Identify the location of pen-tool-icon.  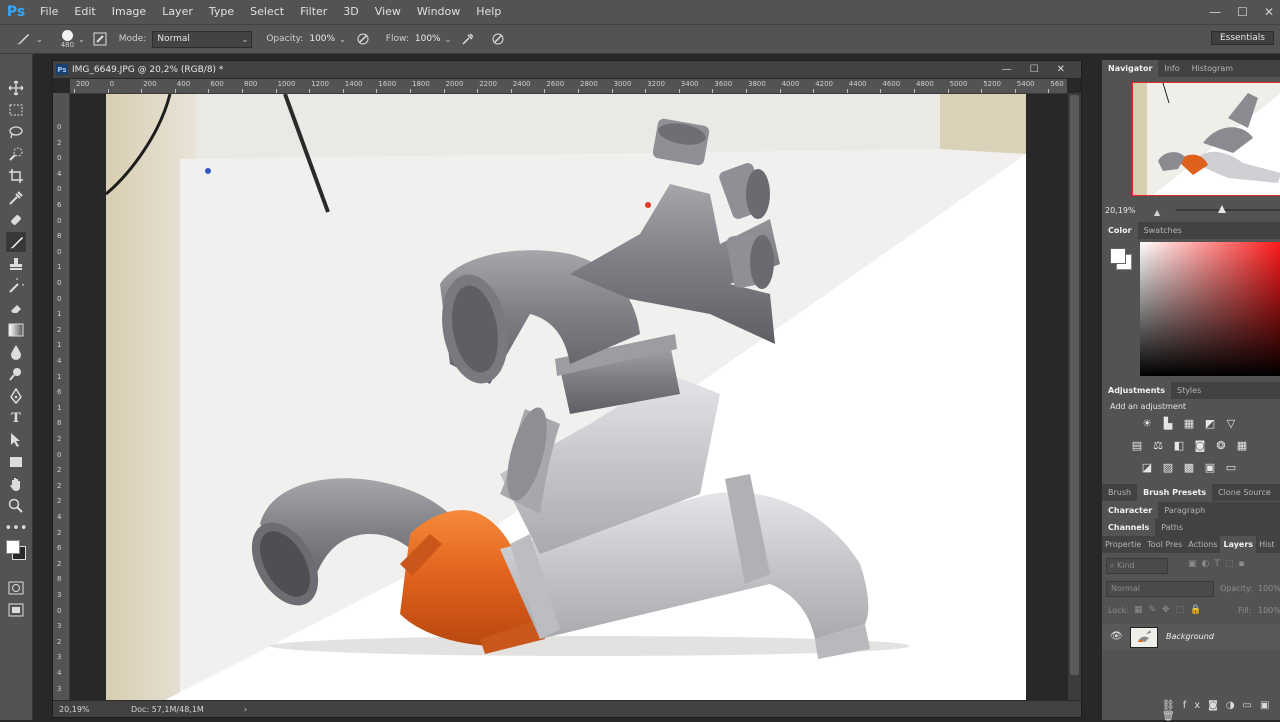
(16, 396).